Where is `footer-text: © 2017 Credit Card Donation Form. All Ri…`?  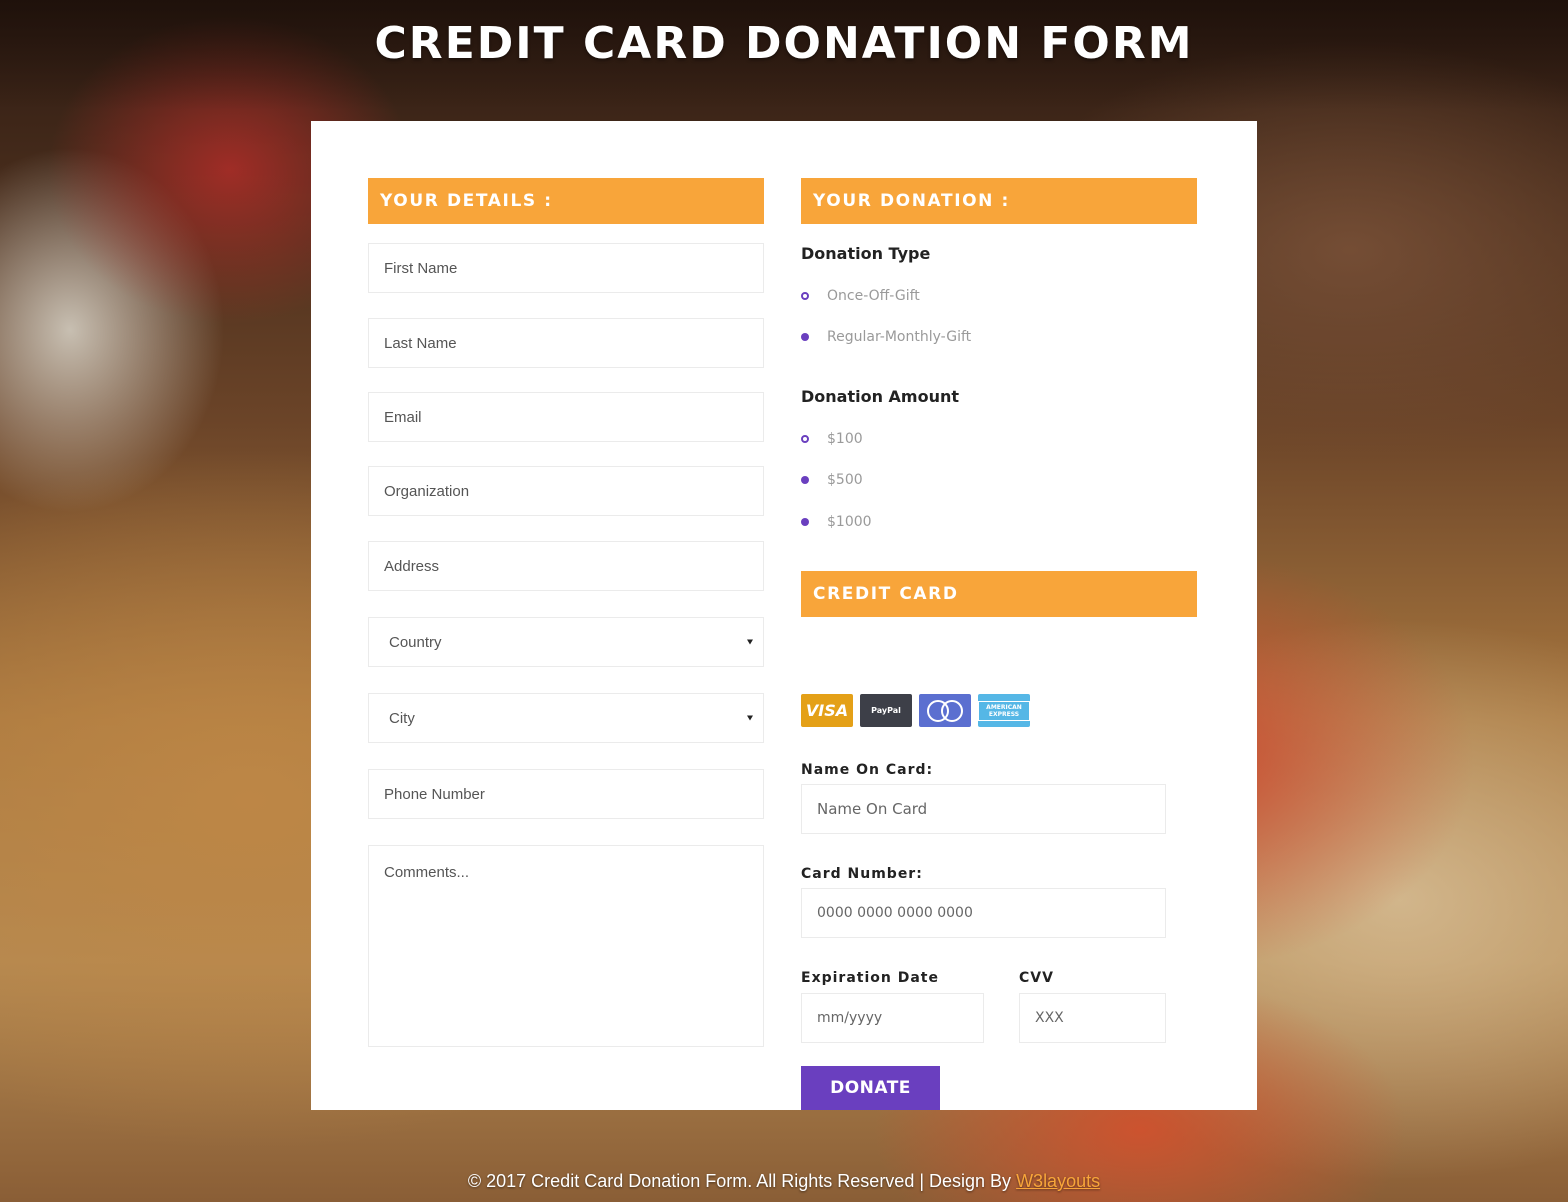 footer-text: © 2017 Credit Card Donation Form. All Ri… is located at coordinates (742, 1181).